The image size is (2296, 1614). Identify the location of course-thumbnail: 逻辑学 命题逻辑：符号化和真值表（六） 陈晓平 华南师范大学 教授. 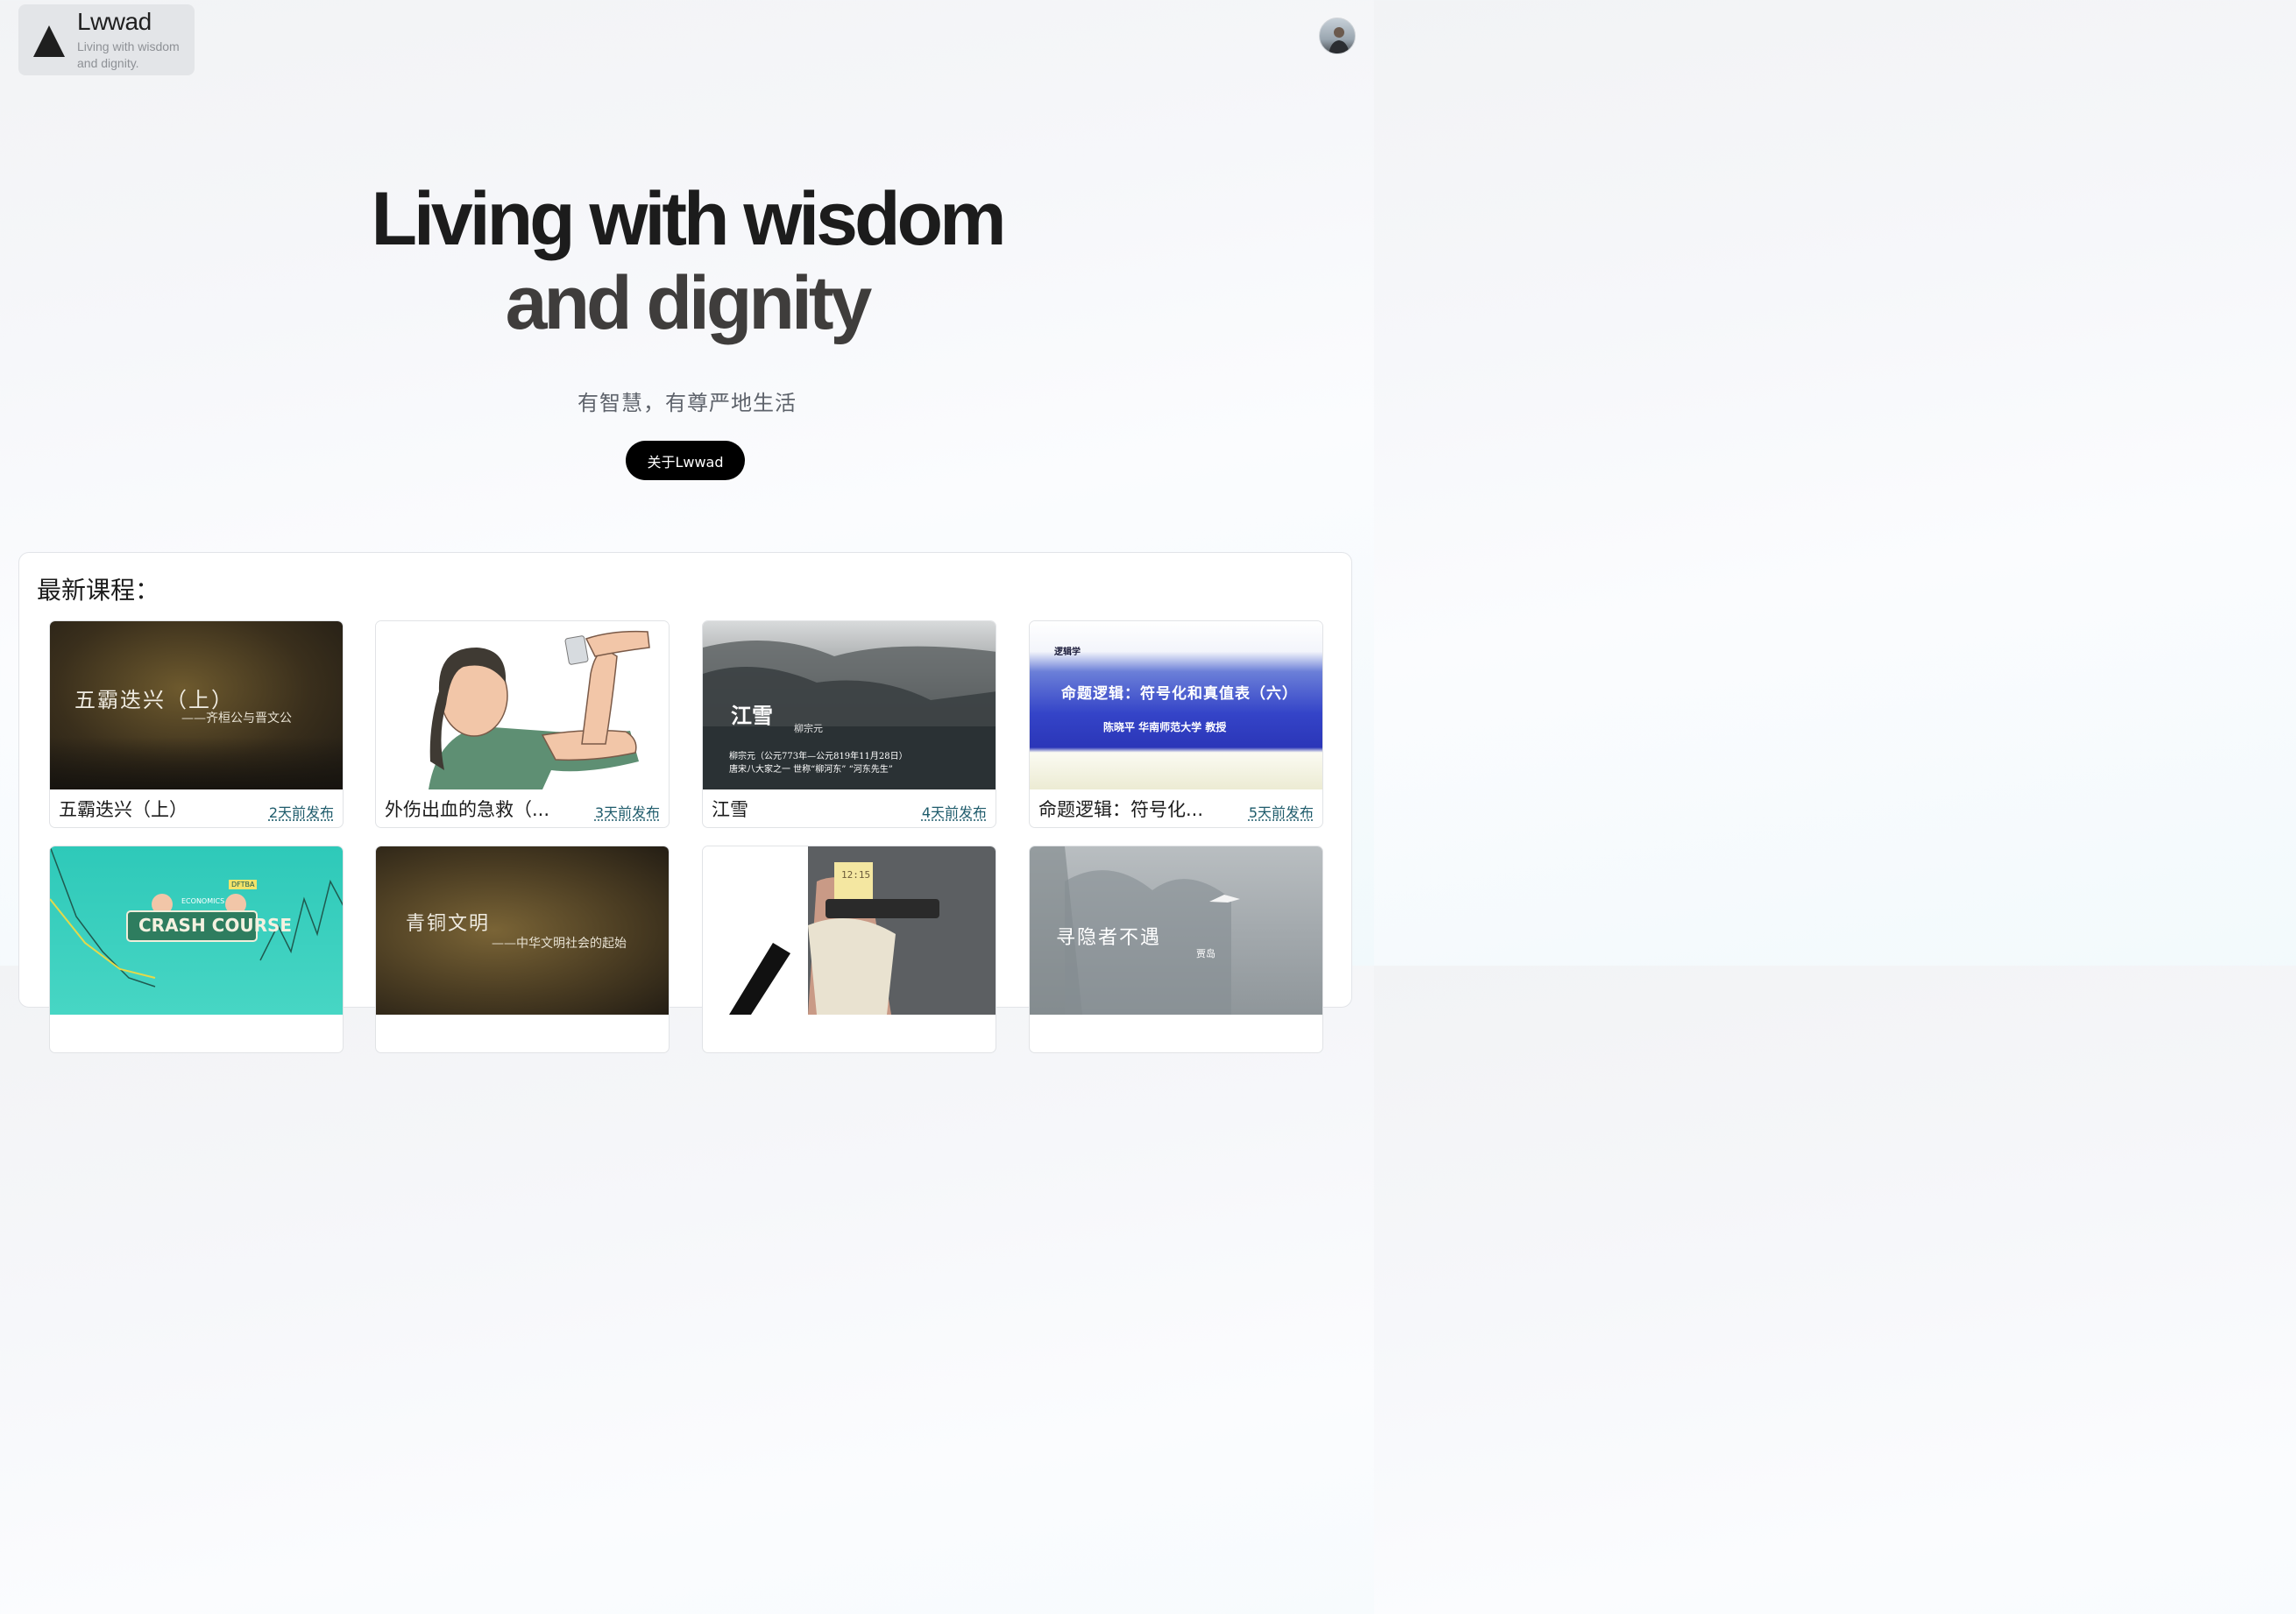
(1176, 705).